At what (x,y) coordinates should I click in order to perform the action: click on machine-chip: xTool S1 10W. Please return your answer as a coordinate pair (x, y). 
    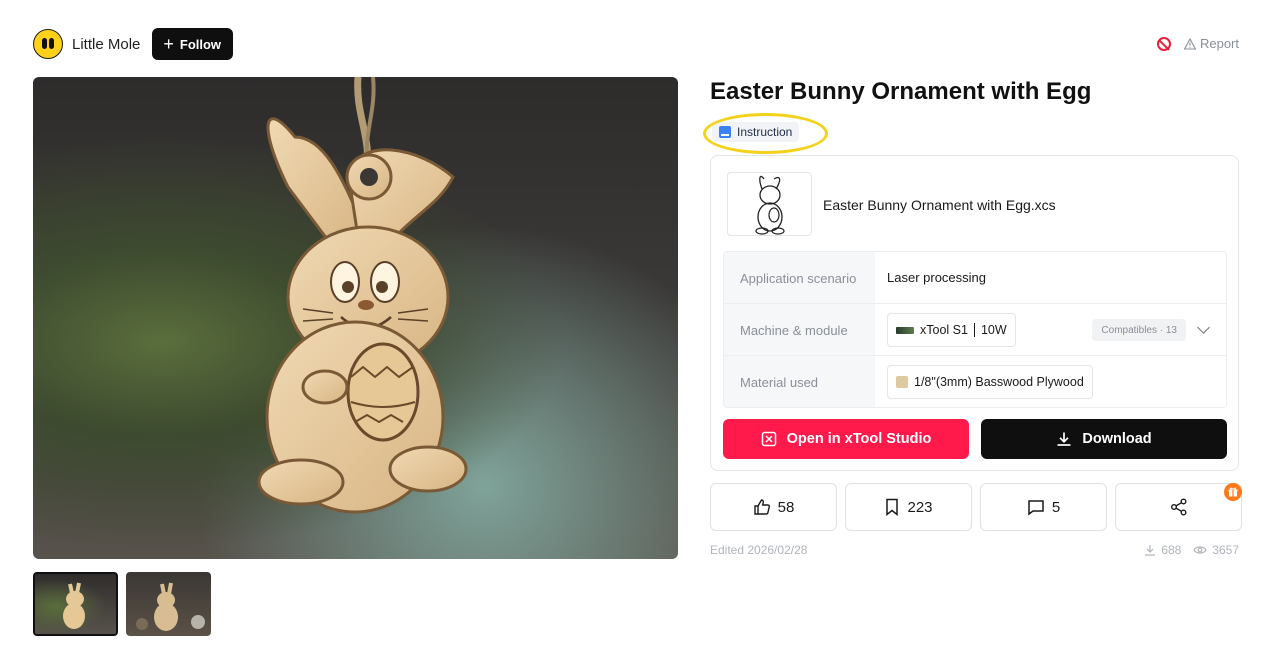
    Looking at the image, I should click on (951, 330).